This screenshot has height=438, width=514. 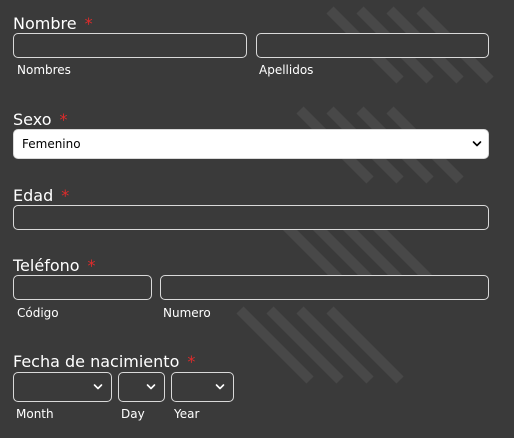 I want to click on sex-select-value: Femenino, so click(x=51, y=144).